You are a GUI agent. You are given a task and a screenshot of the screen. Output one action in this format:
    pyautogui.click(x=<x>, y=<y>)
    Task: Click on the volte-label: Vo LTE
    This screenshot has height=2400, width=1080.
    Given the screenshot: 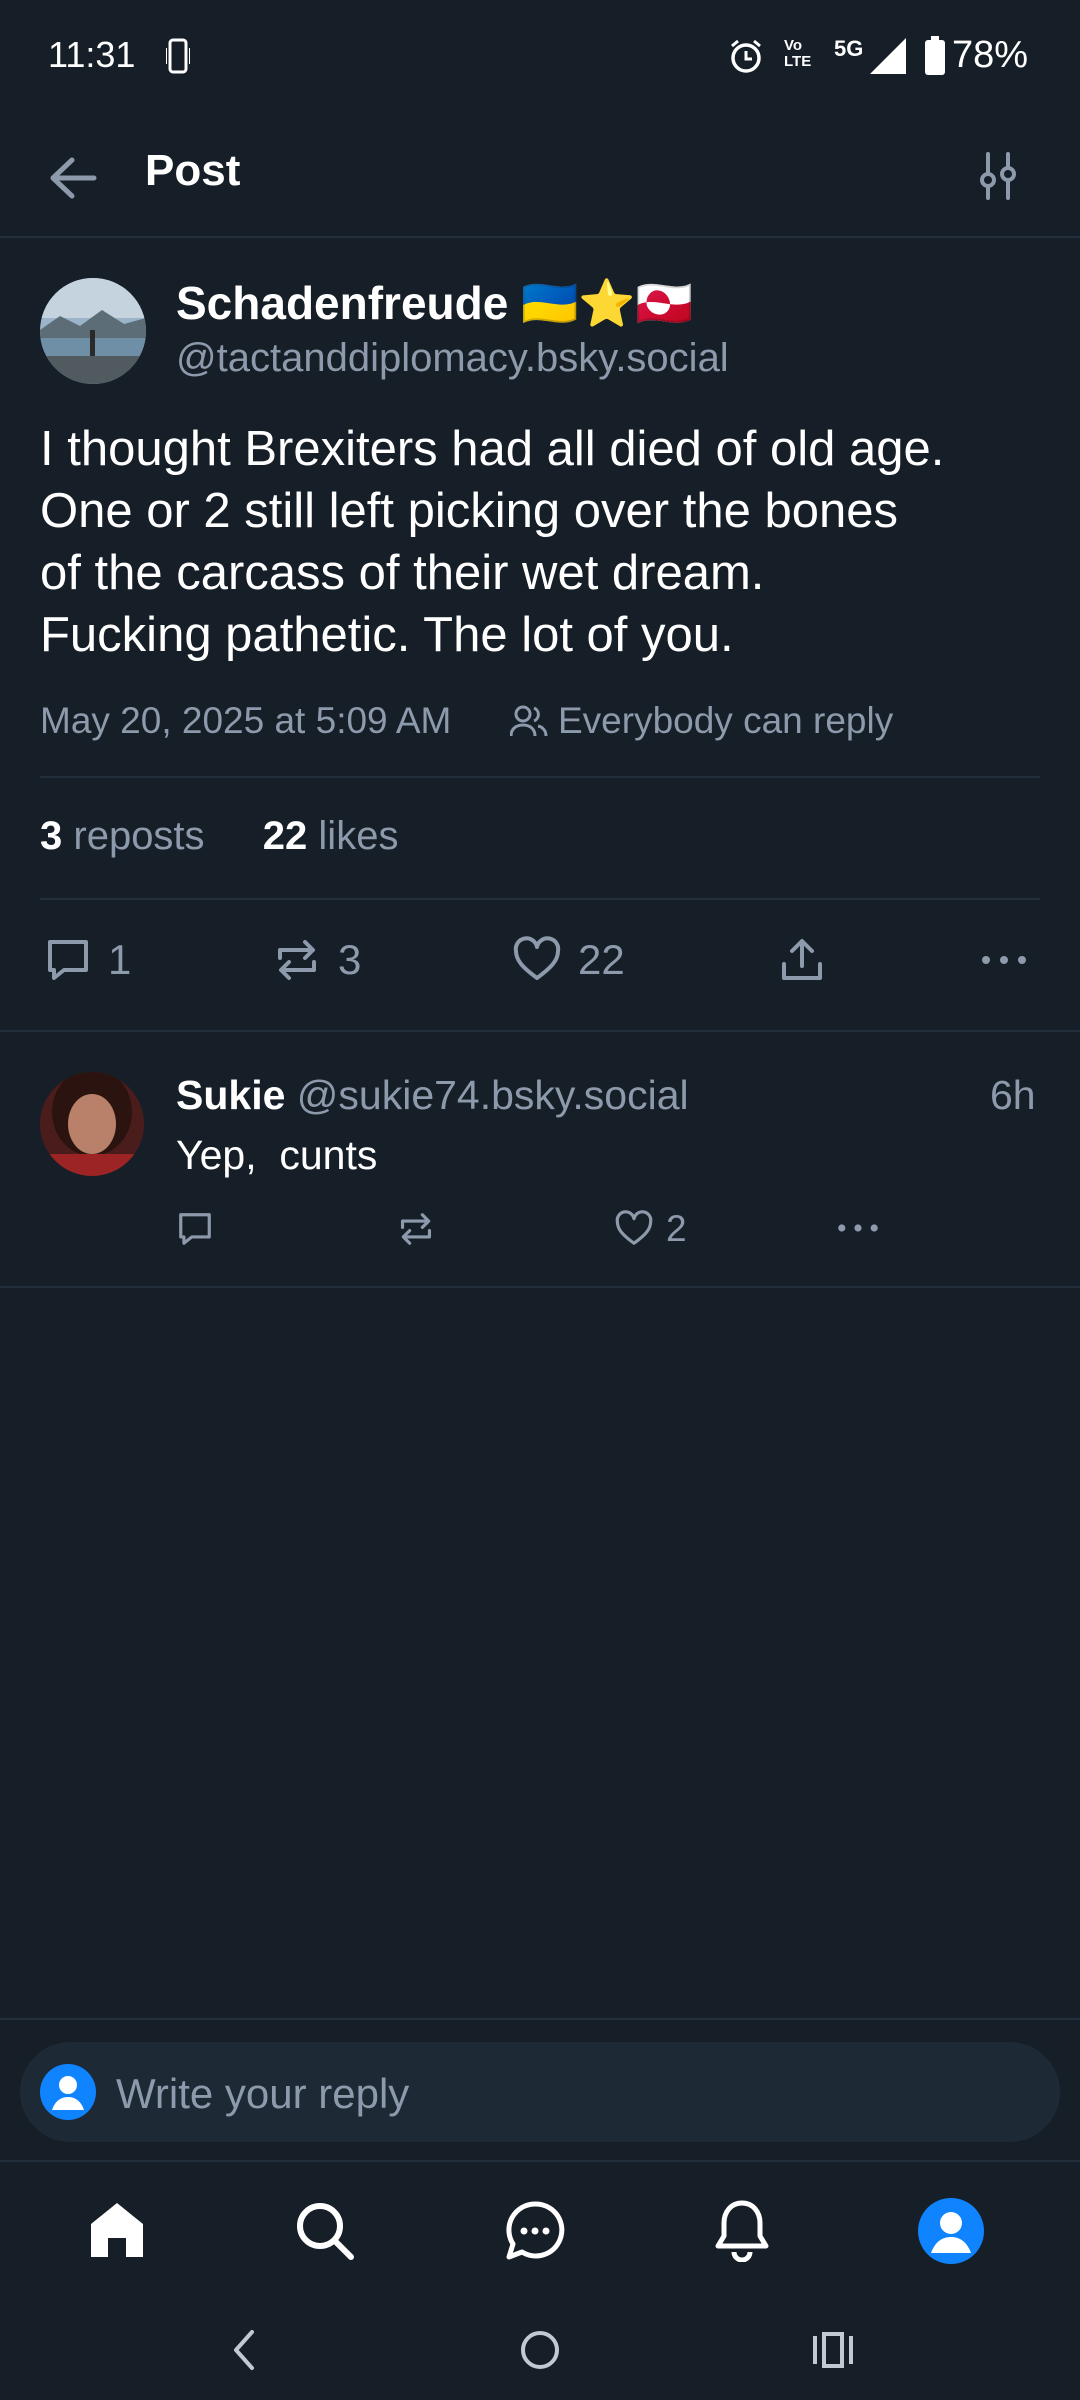 What is the action you would take?
    pyautogui.click(x=798, y=53)
    